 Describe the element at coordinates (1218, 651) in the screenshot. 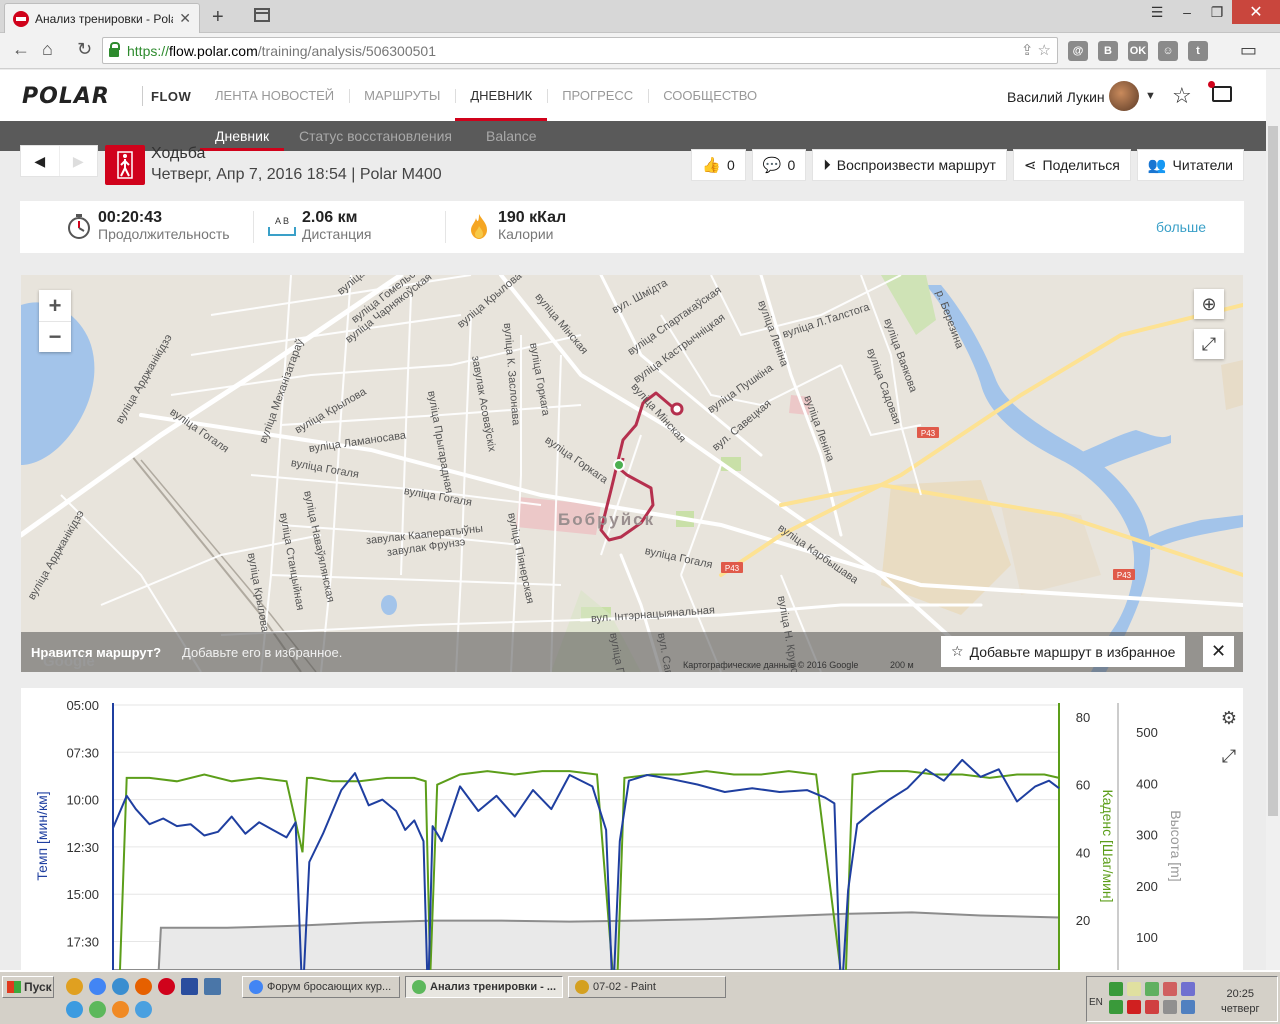

I see `close-favorite-bar-icon: ✕` at that location.